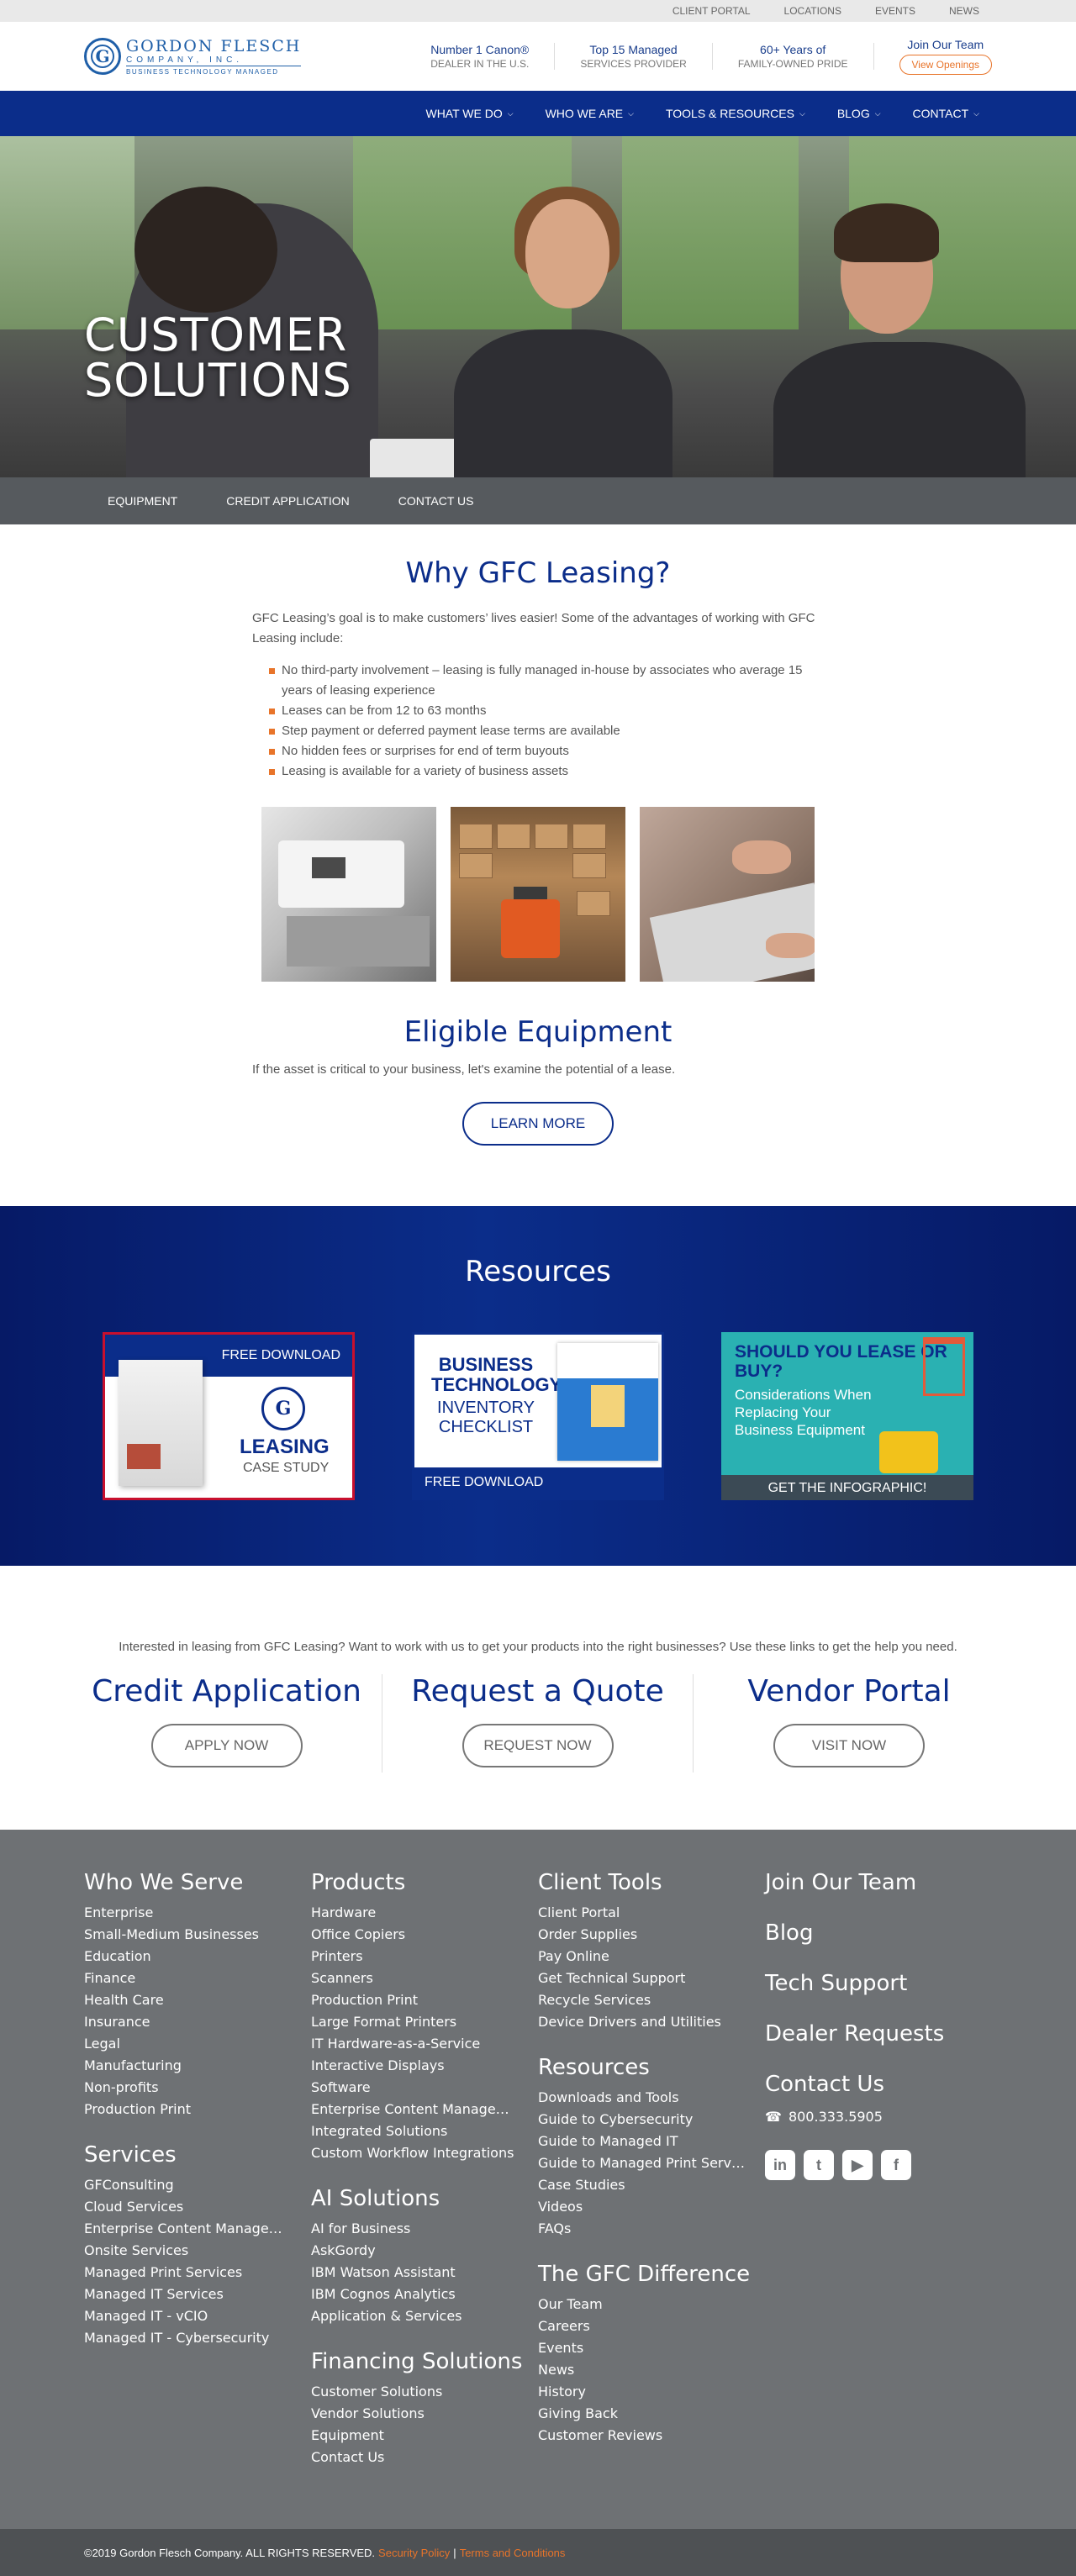 Image resolution: width=1076 pixels, height=2576 pixels. Describe the element at coordinates (189, 2088) in the screenshot. I see `footer-link: Non-profits` at that location.